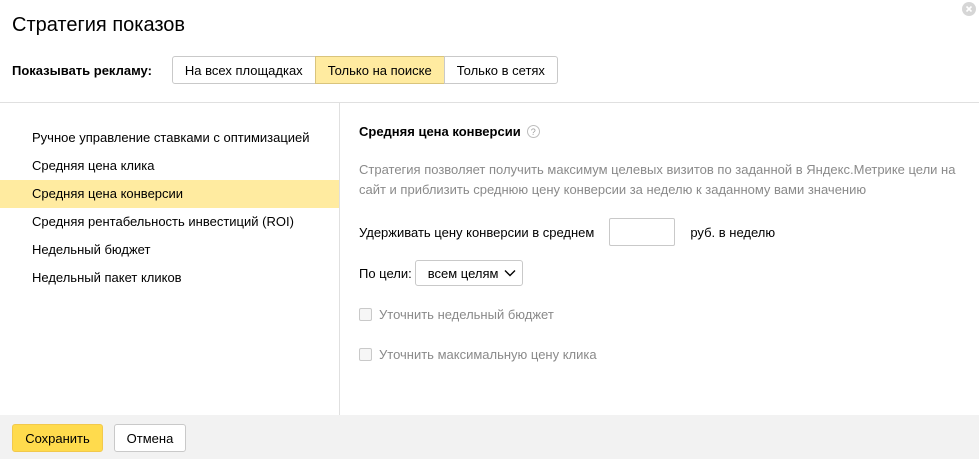  I want to click on dialog-title: Стратегия показов, so click(99, 25).